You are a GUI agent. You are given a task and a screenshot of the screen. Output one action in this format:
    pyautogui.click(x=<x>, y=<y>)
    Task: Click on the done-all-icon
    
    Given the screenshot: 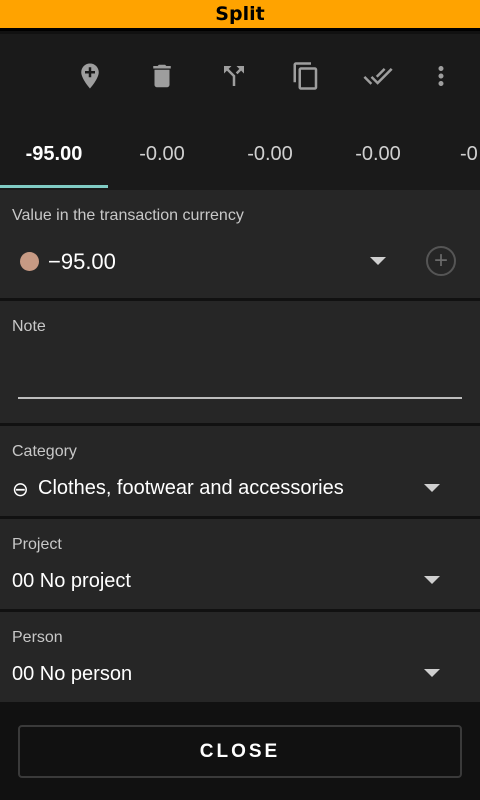 What is the action you would take?
    pyautogui.click(x=378, y=76)
    